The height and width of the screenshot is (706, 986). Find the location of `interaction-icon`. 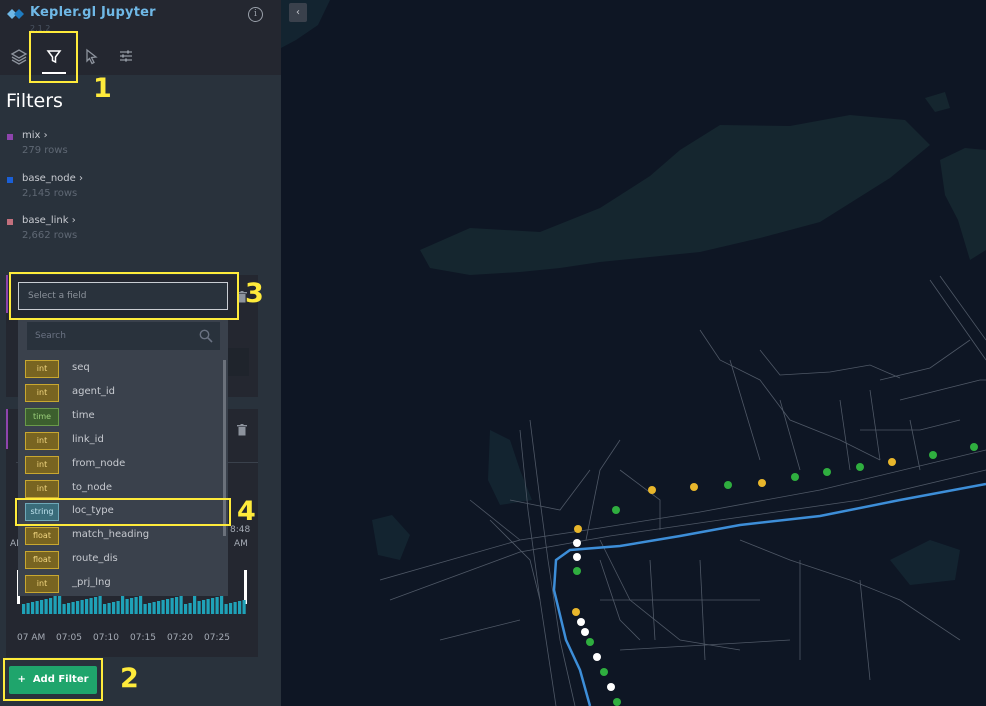

interaction-icon is located at coordinates (92, 56).